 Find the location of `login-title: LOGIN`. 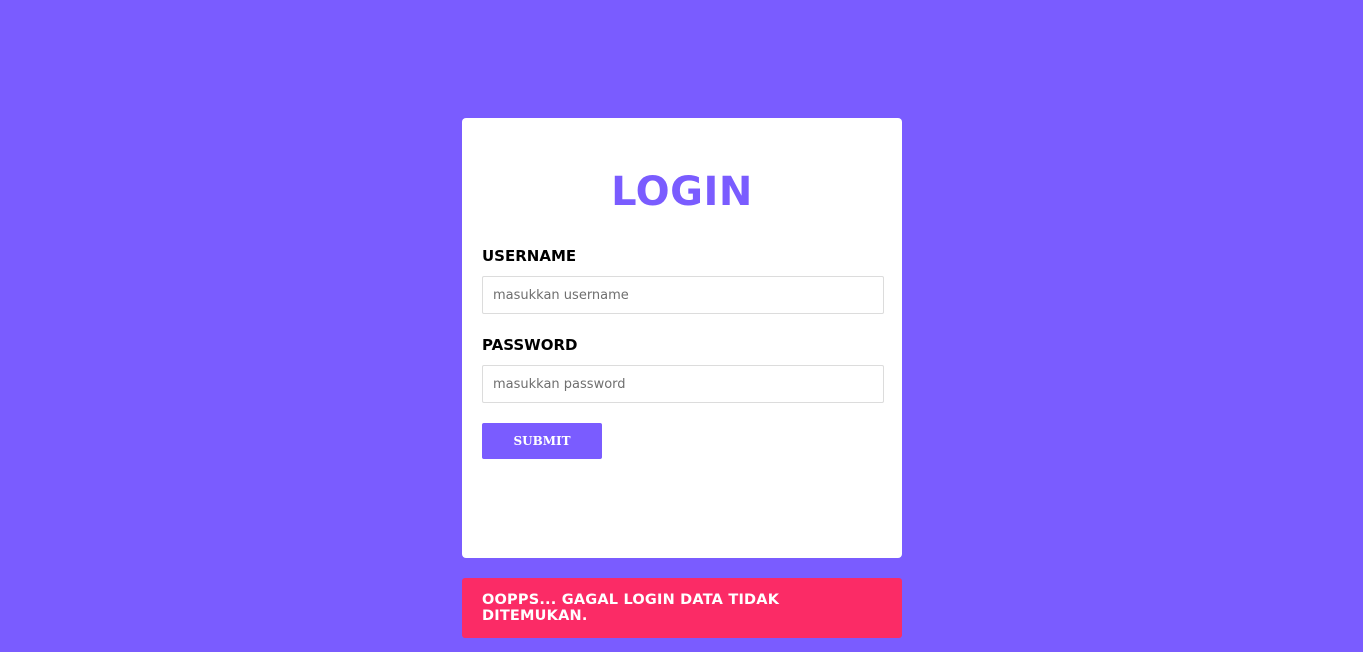

login-title: LOGIN is located at coordinates (682, 192).